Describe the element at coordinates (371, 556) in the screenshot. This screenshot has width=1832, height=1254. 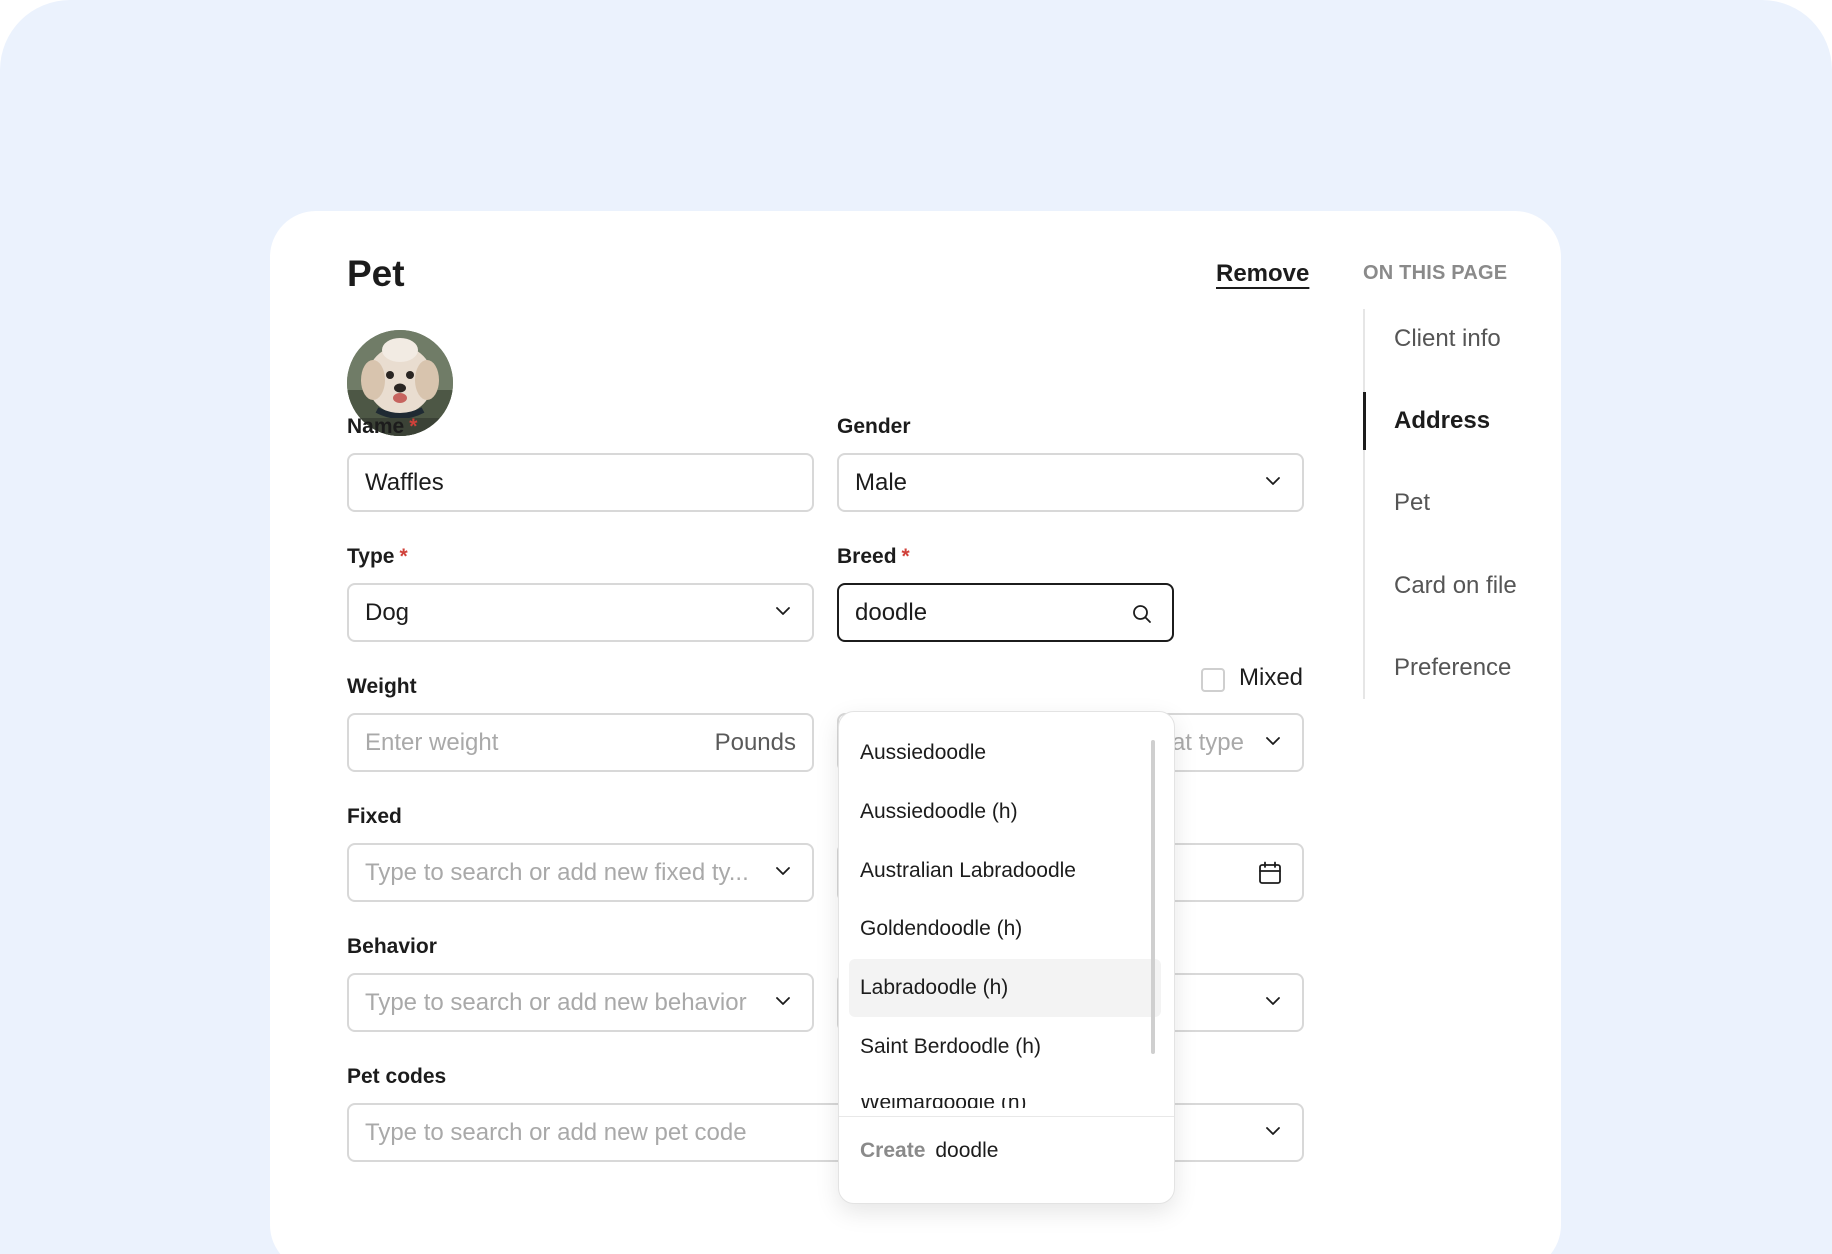
I see `type-label-text: Type` at that location.